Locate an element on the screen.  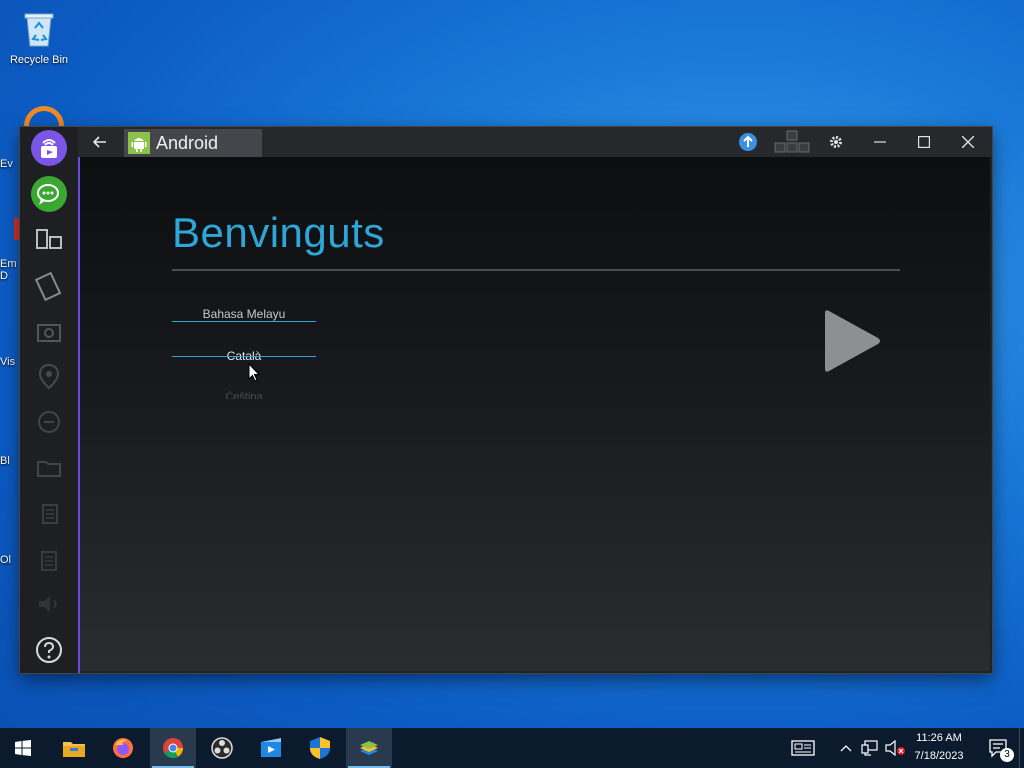
shake-button is located at coordinates (49, 422).